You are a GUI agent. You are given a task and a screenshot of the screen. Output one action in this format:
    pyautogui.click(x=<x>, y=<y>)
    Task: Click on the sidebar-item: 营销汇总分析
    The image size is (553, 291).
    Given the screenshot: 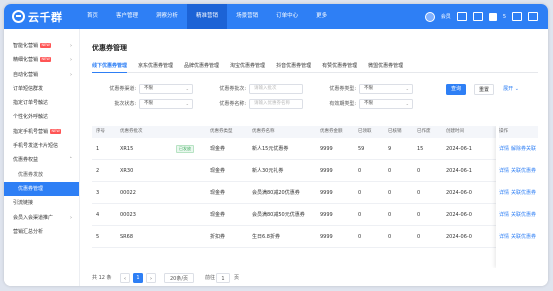 What is the action you would take?
    pyautogui.click(x=41, y=232)
    